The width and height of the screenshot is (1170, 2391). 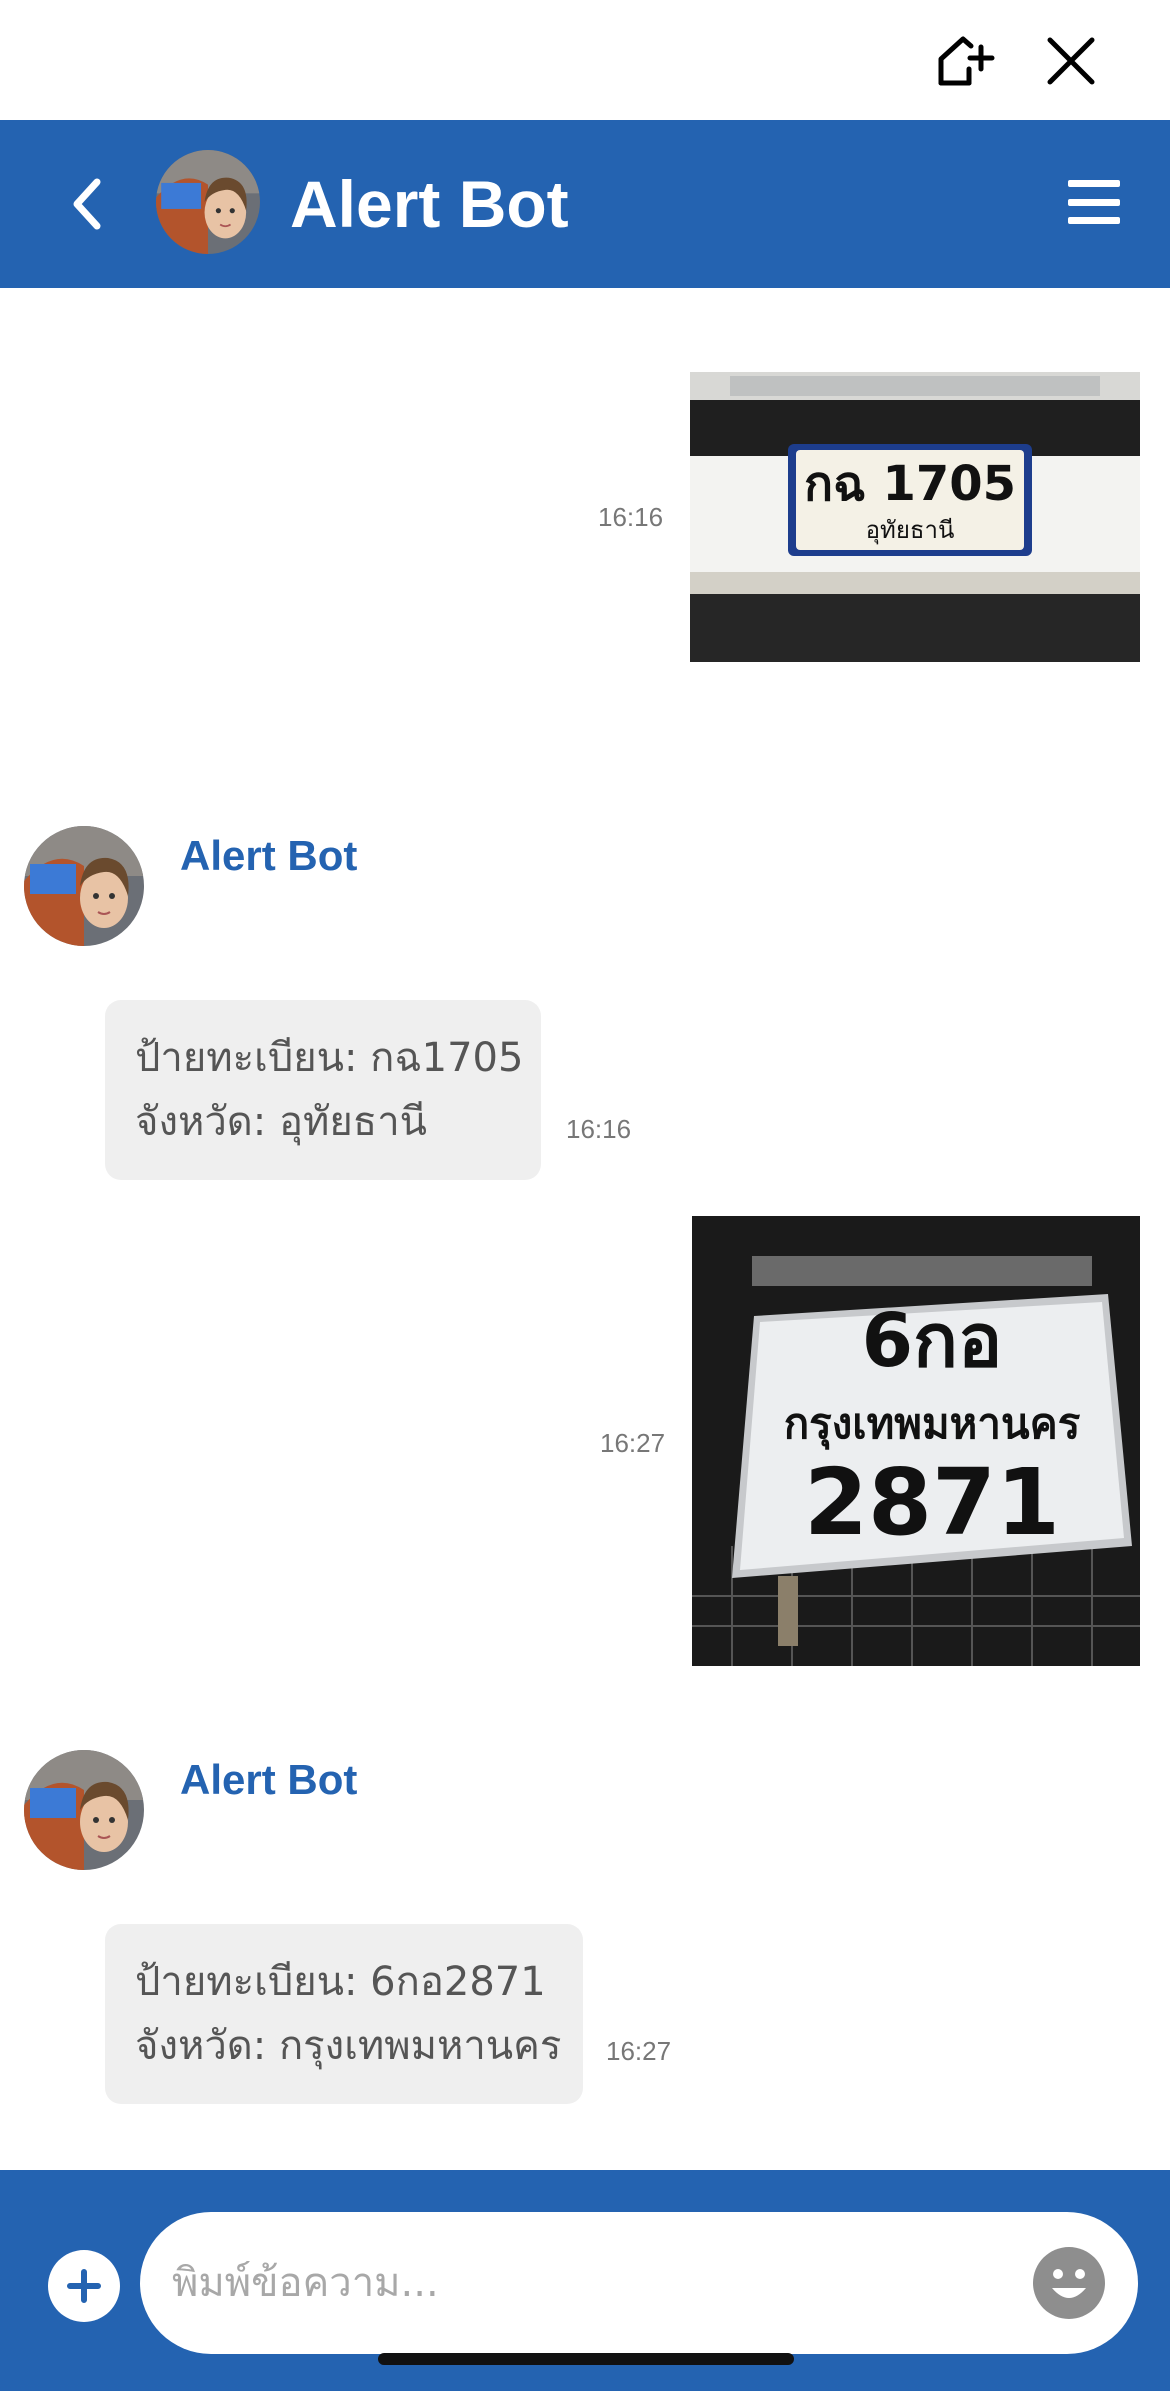 I want to click on plate-text: 6กอ, so click(x=932, y=1341).